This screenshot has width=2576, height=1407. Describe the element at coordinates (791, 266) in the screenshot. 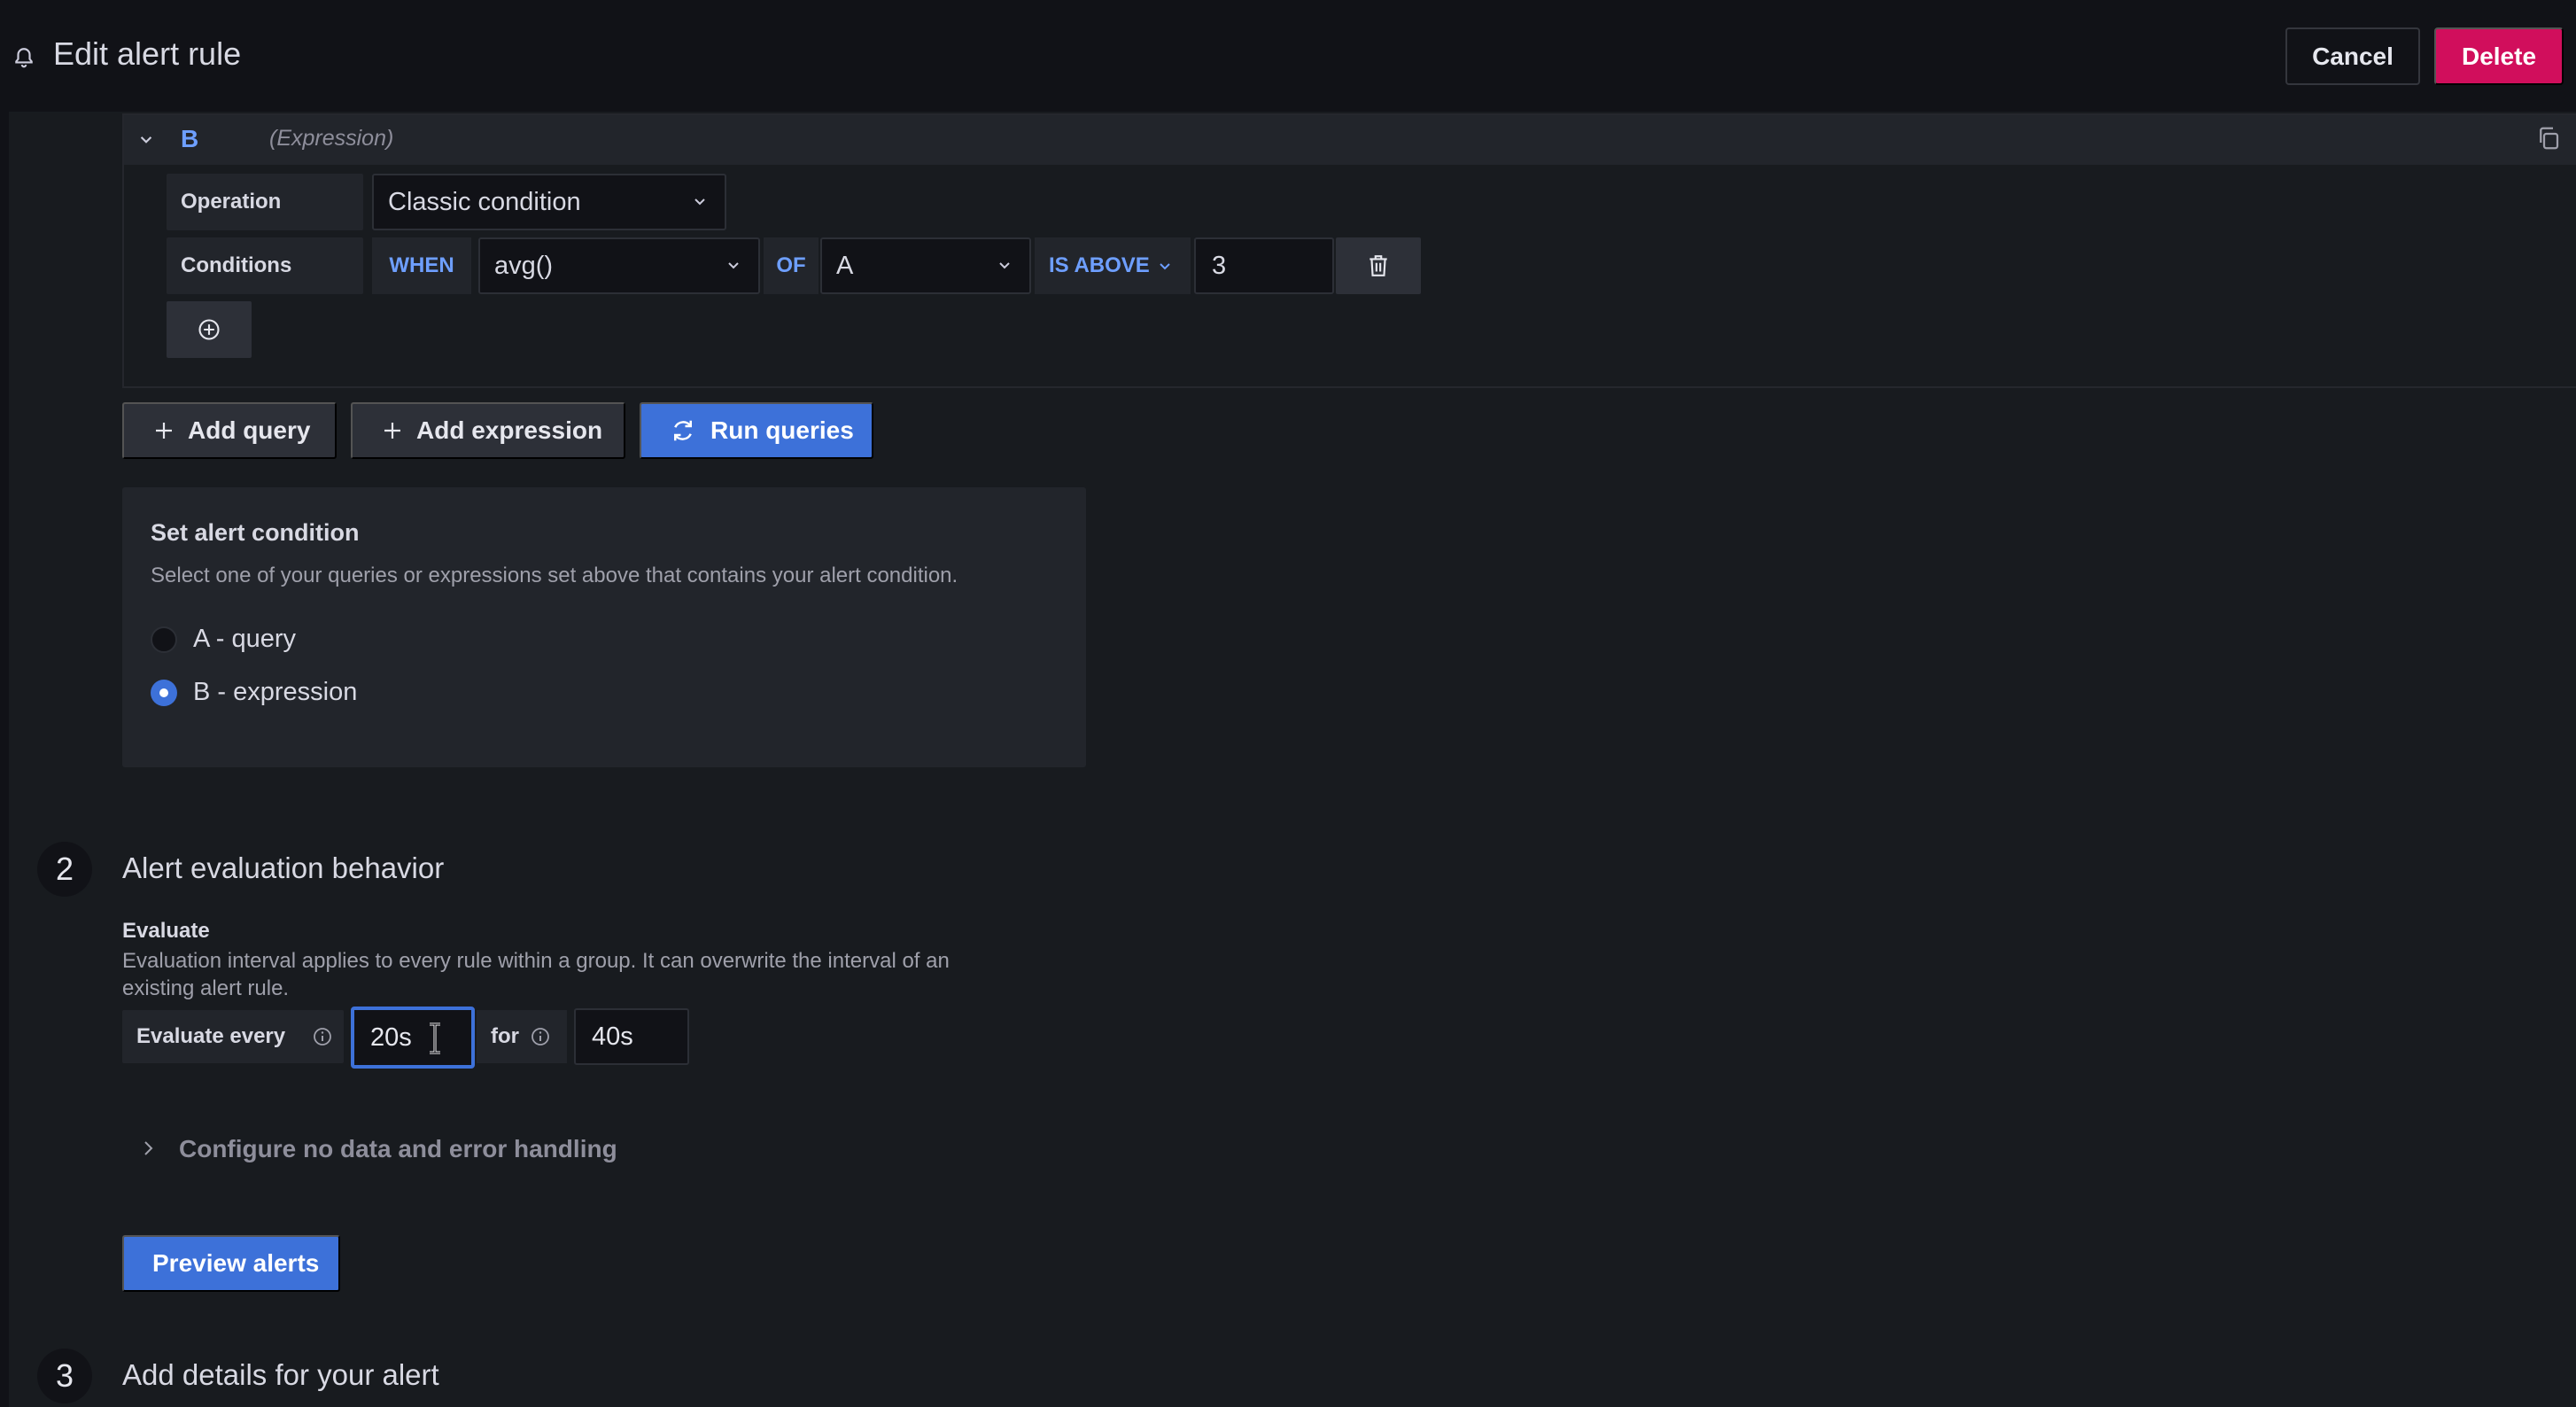

I see `of-keyword: OF` at that location.